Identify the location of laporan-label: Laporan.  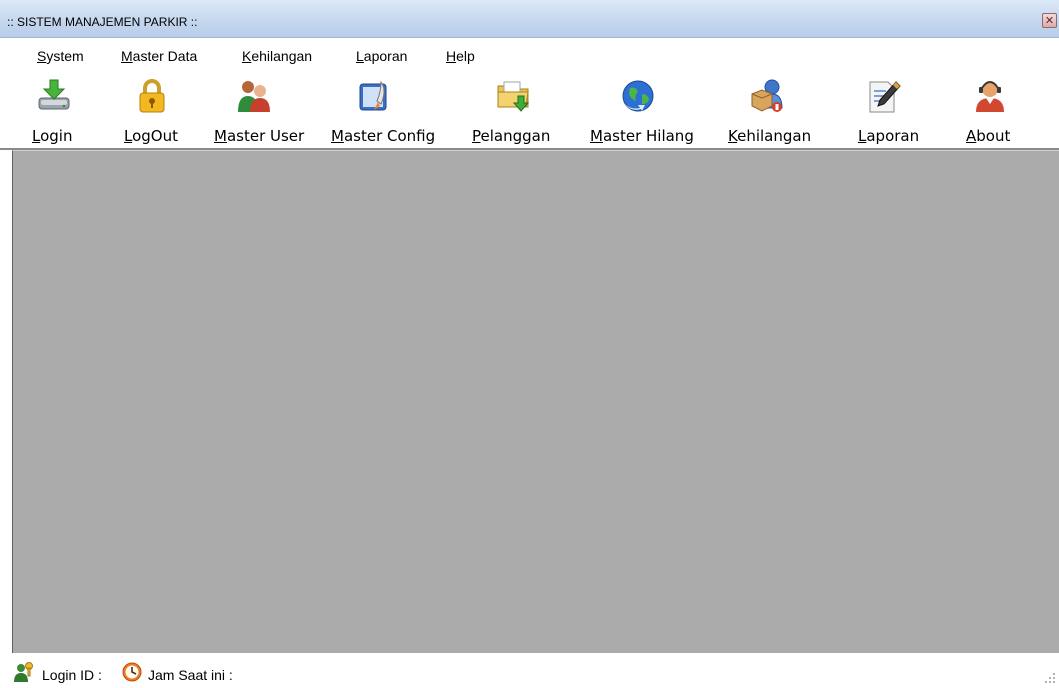
(889, 136).